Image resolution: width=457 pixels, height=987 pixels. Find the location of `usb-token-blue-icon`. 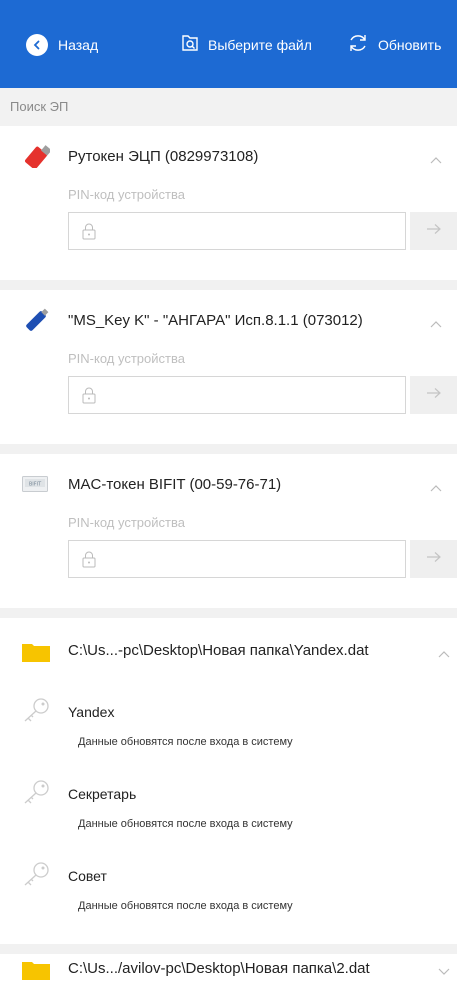

usb-token-blue-icon is located at coordinates (36, 322).